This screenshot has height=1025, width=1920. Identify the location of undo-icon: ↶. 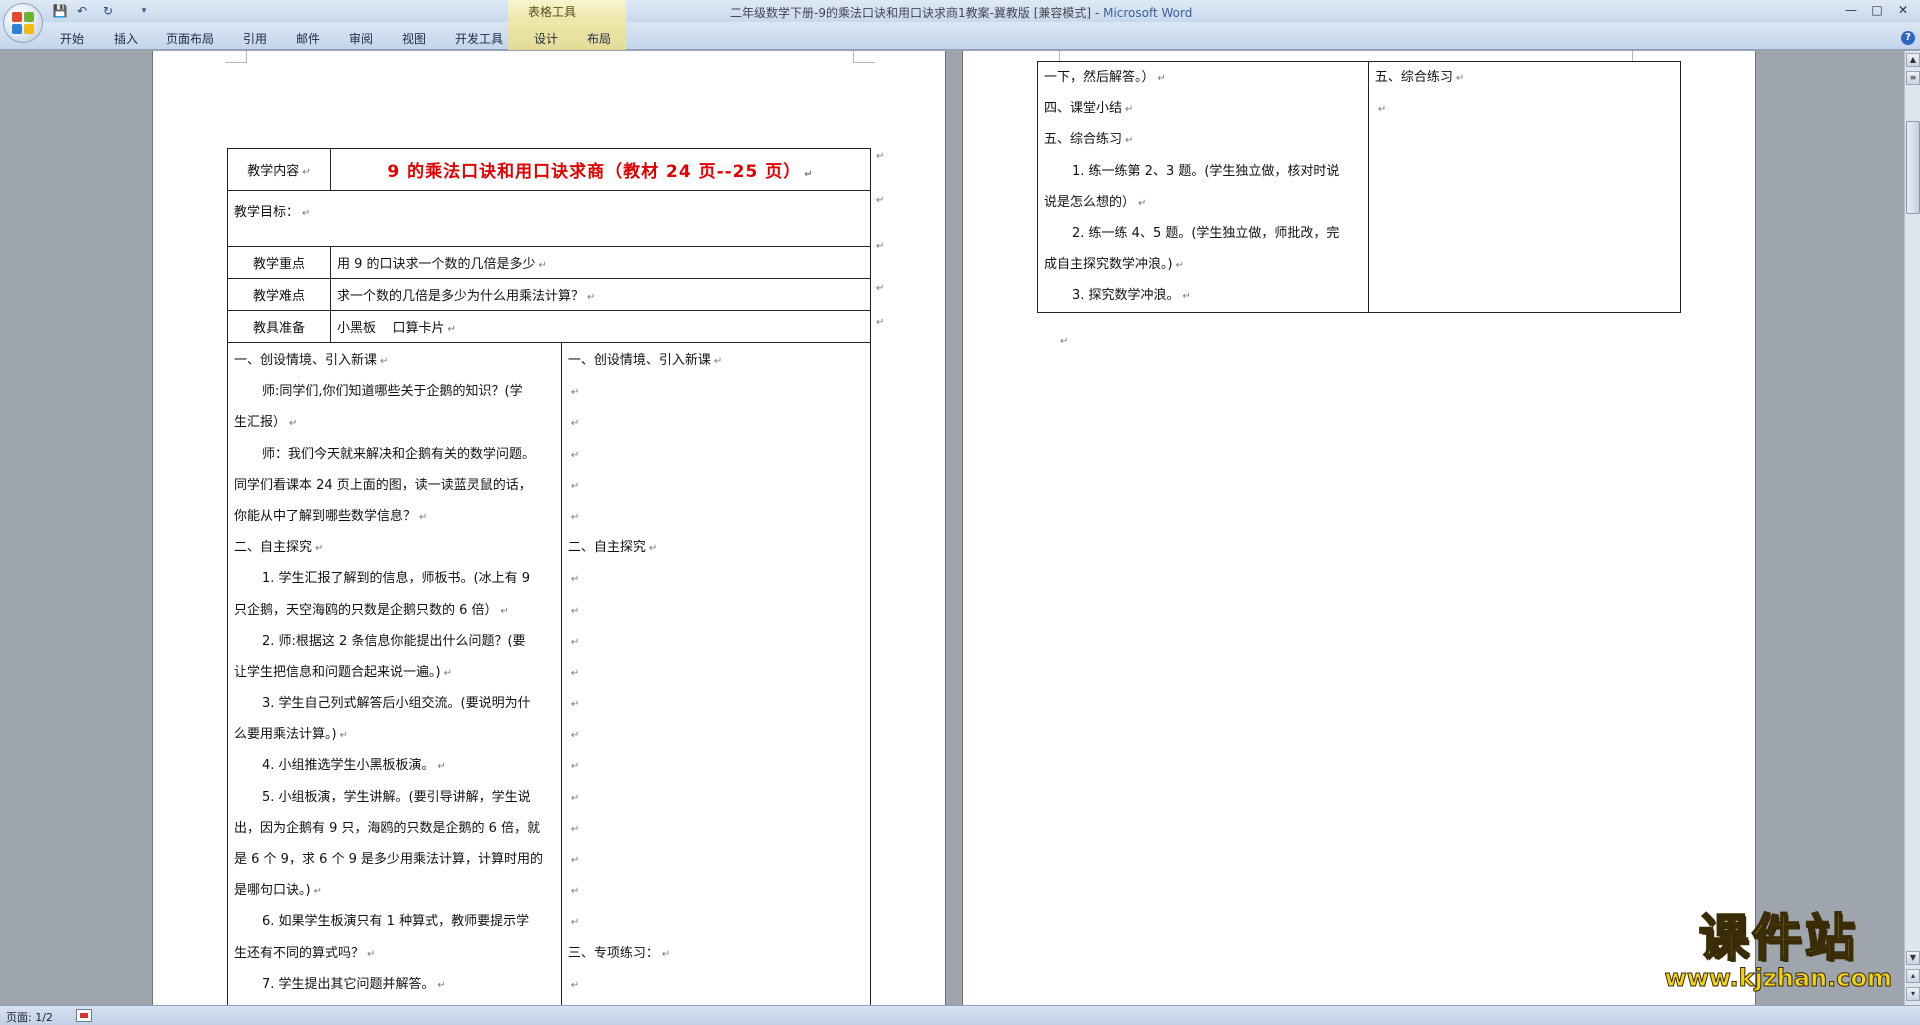
(82, 11).